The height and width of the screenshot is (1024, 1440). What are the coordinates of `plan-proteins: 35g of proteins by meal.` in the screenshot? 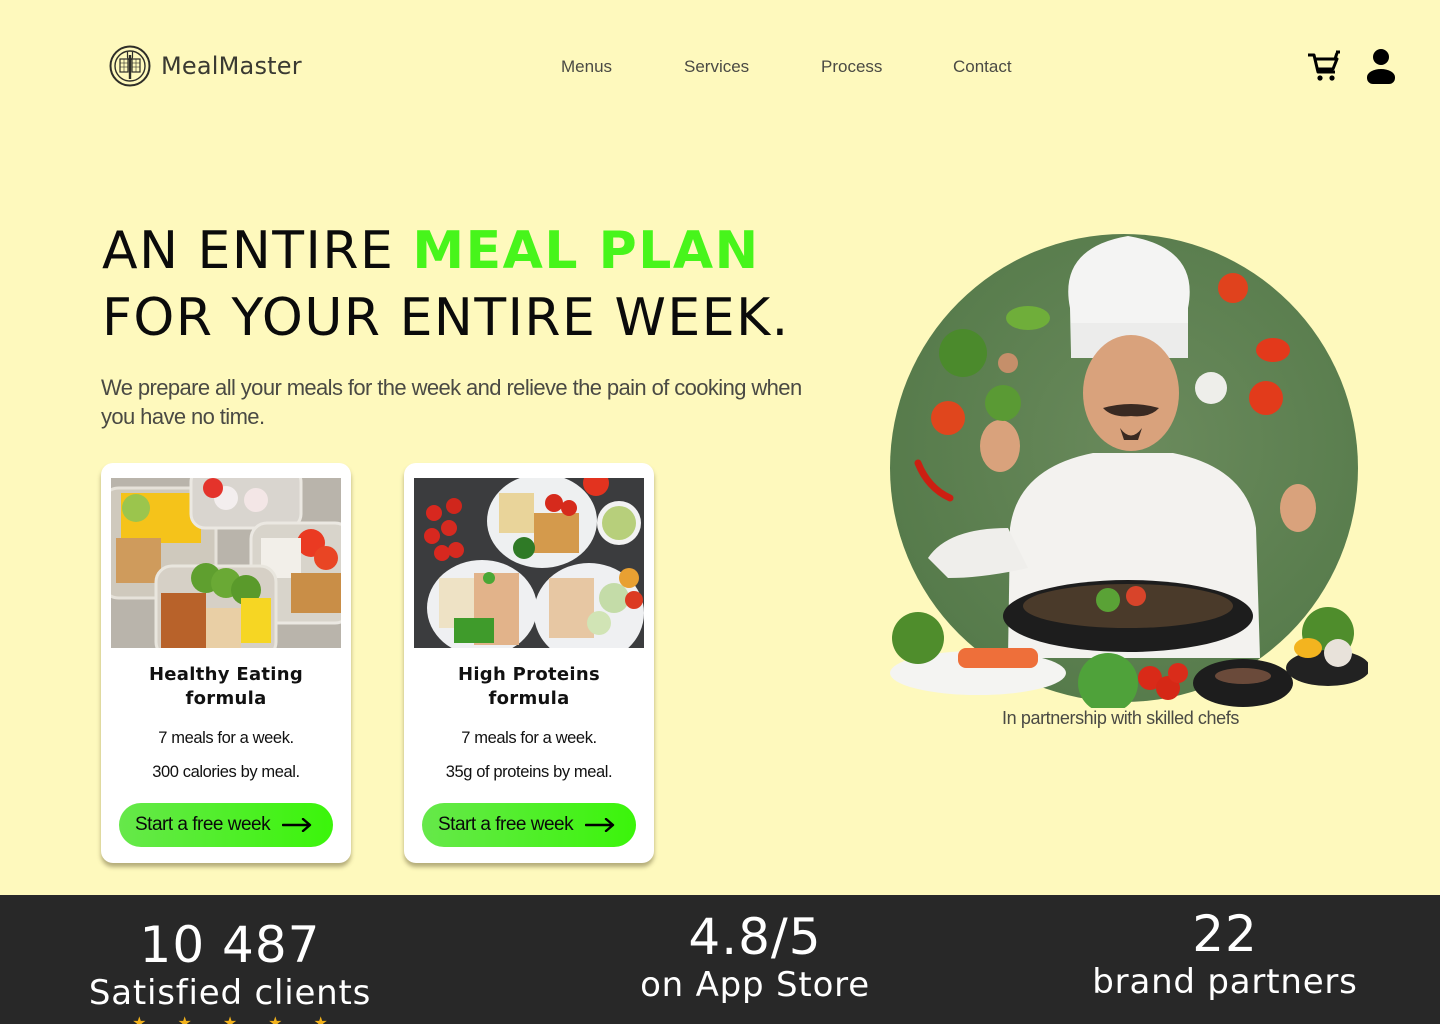 It's located at (529, 772).